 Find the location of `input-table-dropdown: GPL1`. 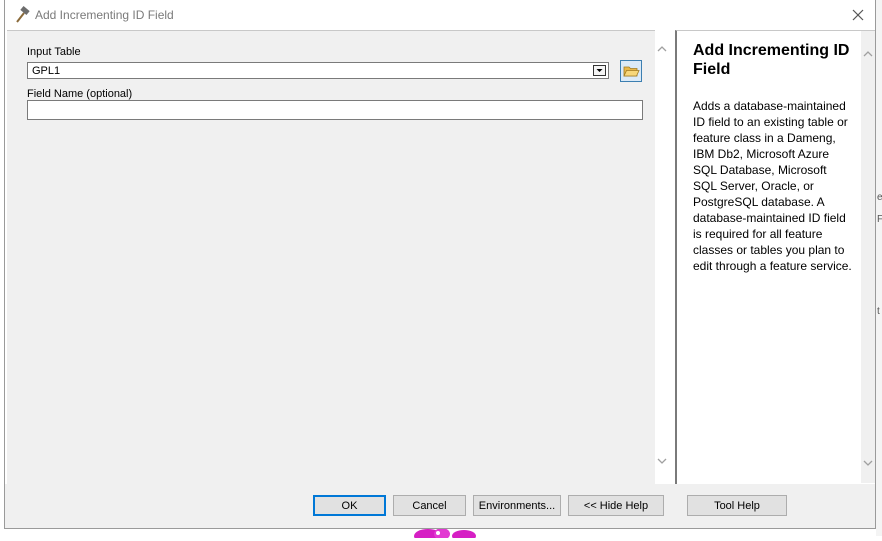

input-table-dropdown: GPL1 is located at coordinates (318, 70).